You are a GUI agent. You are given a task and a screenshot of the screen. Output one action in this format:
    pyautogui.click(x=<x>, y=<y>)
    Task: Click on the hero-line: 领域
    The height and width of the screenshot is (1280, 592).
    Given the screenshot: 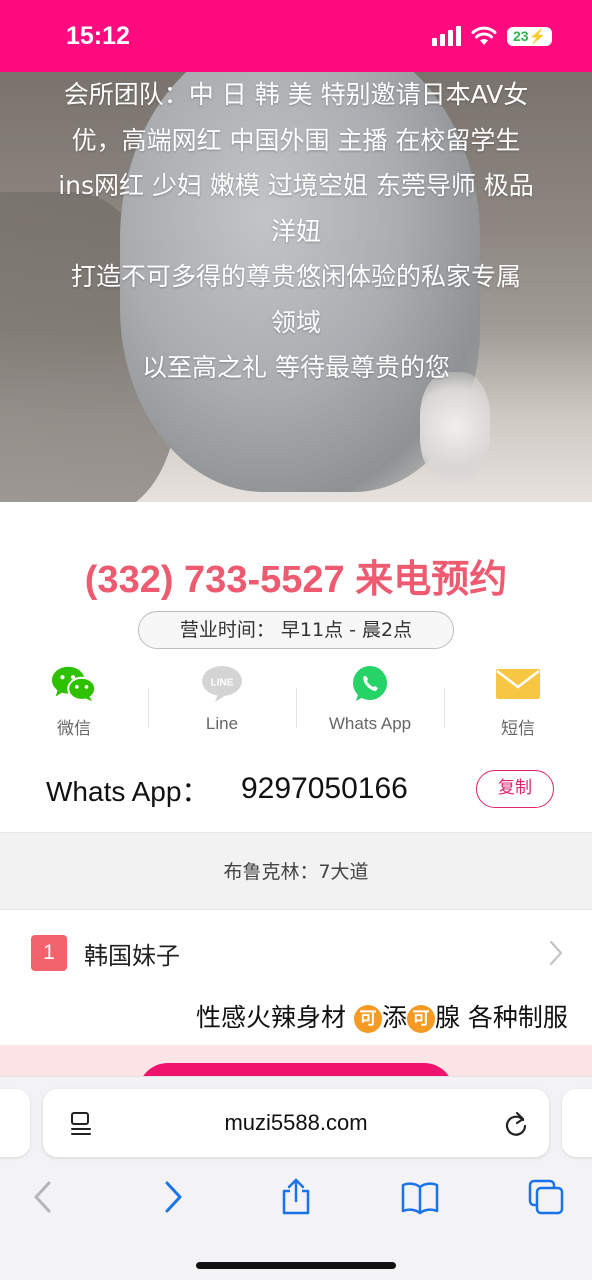 What is the action you would take?
    pyautogui.click(x=295, y=322)
    